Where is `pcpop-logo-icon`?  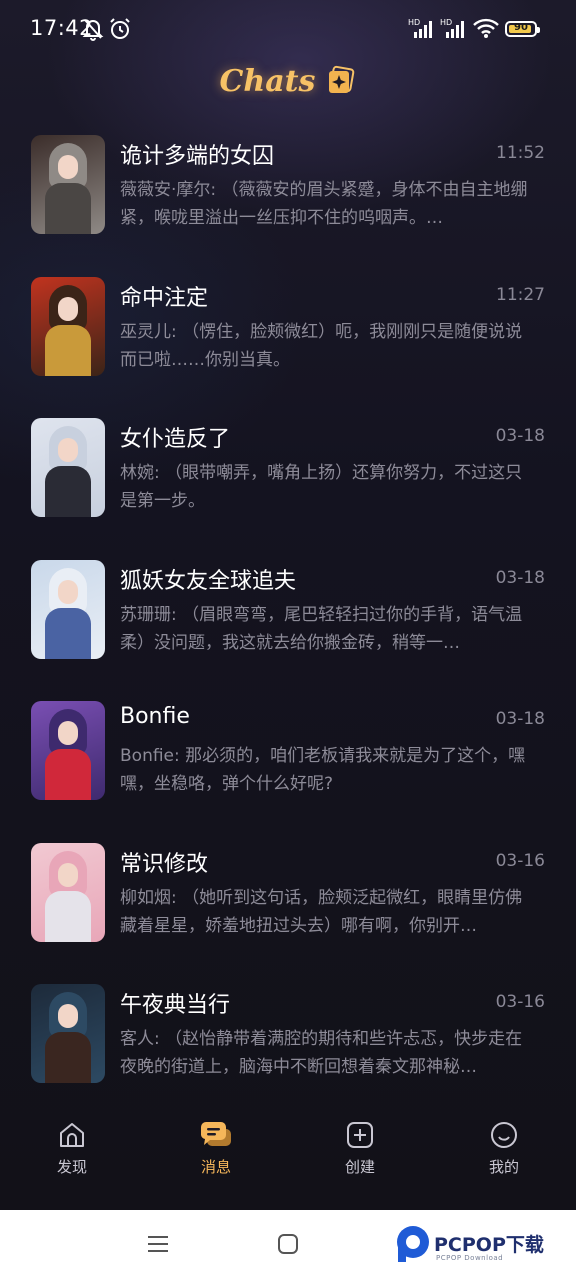 pcpop-logo-icon is located at coordinates (413, 1246).